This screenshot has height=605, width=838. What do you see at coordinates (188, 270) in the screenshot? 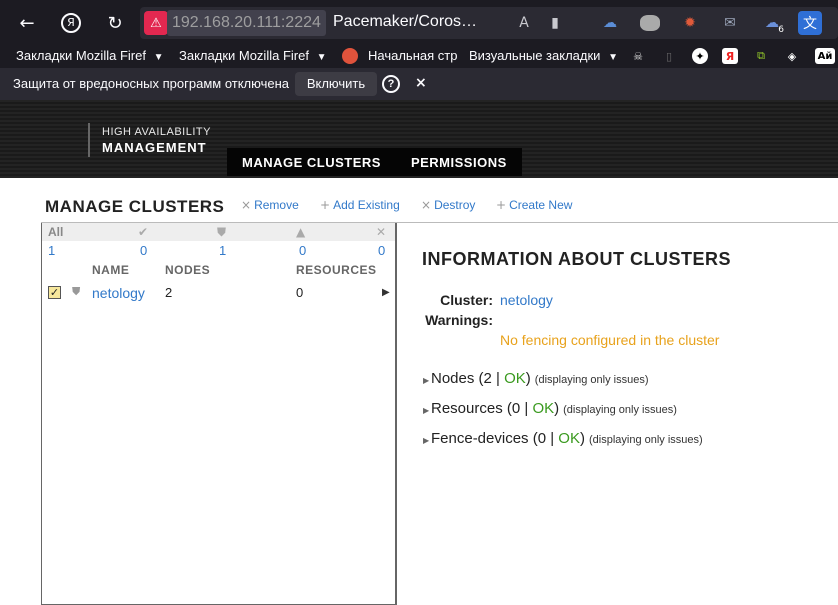
I see `col-nodes: NODES` at bounding box center [188, 270].